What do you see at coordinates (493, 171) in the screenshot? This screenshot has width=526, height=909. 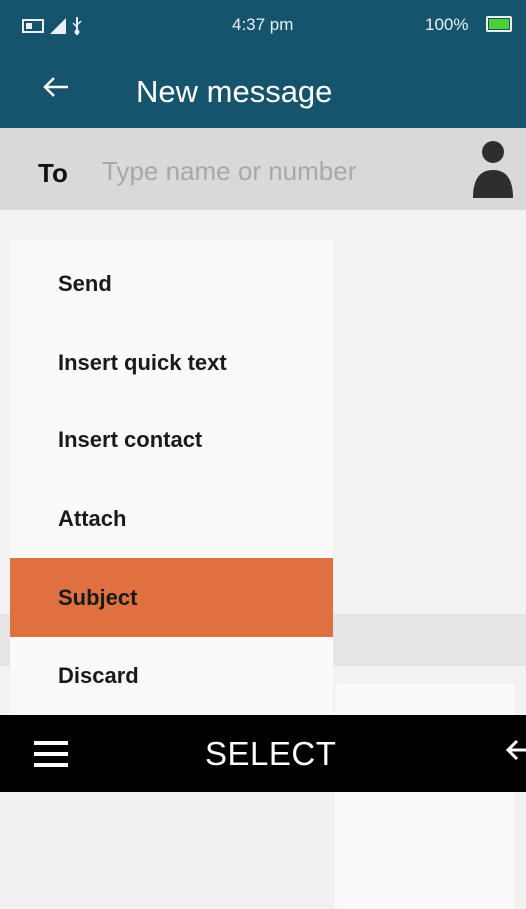 I see `person-icon` at bounding box center [493, 171].